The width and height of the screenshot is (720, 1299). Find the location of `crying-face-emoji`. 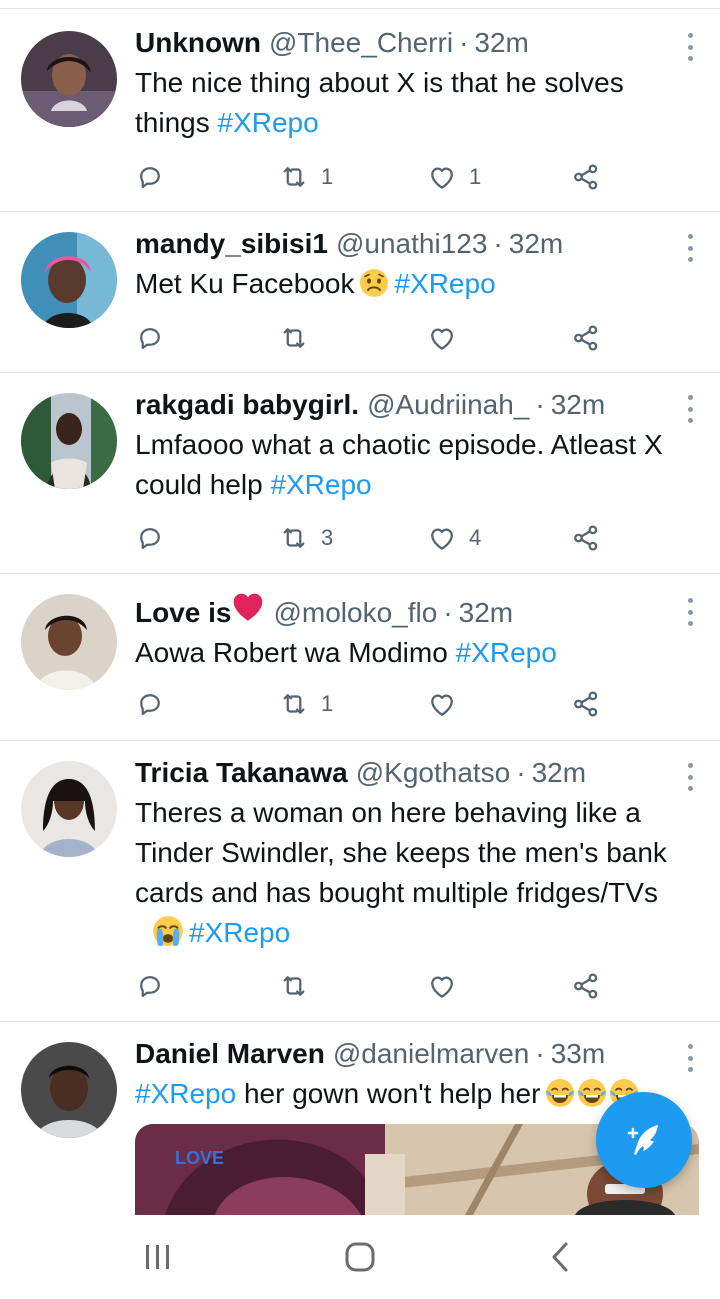

crying-face-emoji is located at coordinates (168, 931).